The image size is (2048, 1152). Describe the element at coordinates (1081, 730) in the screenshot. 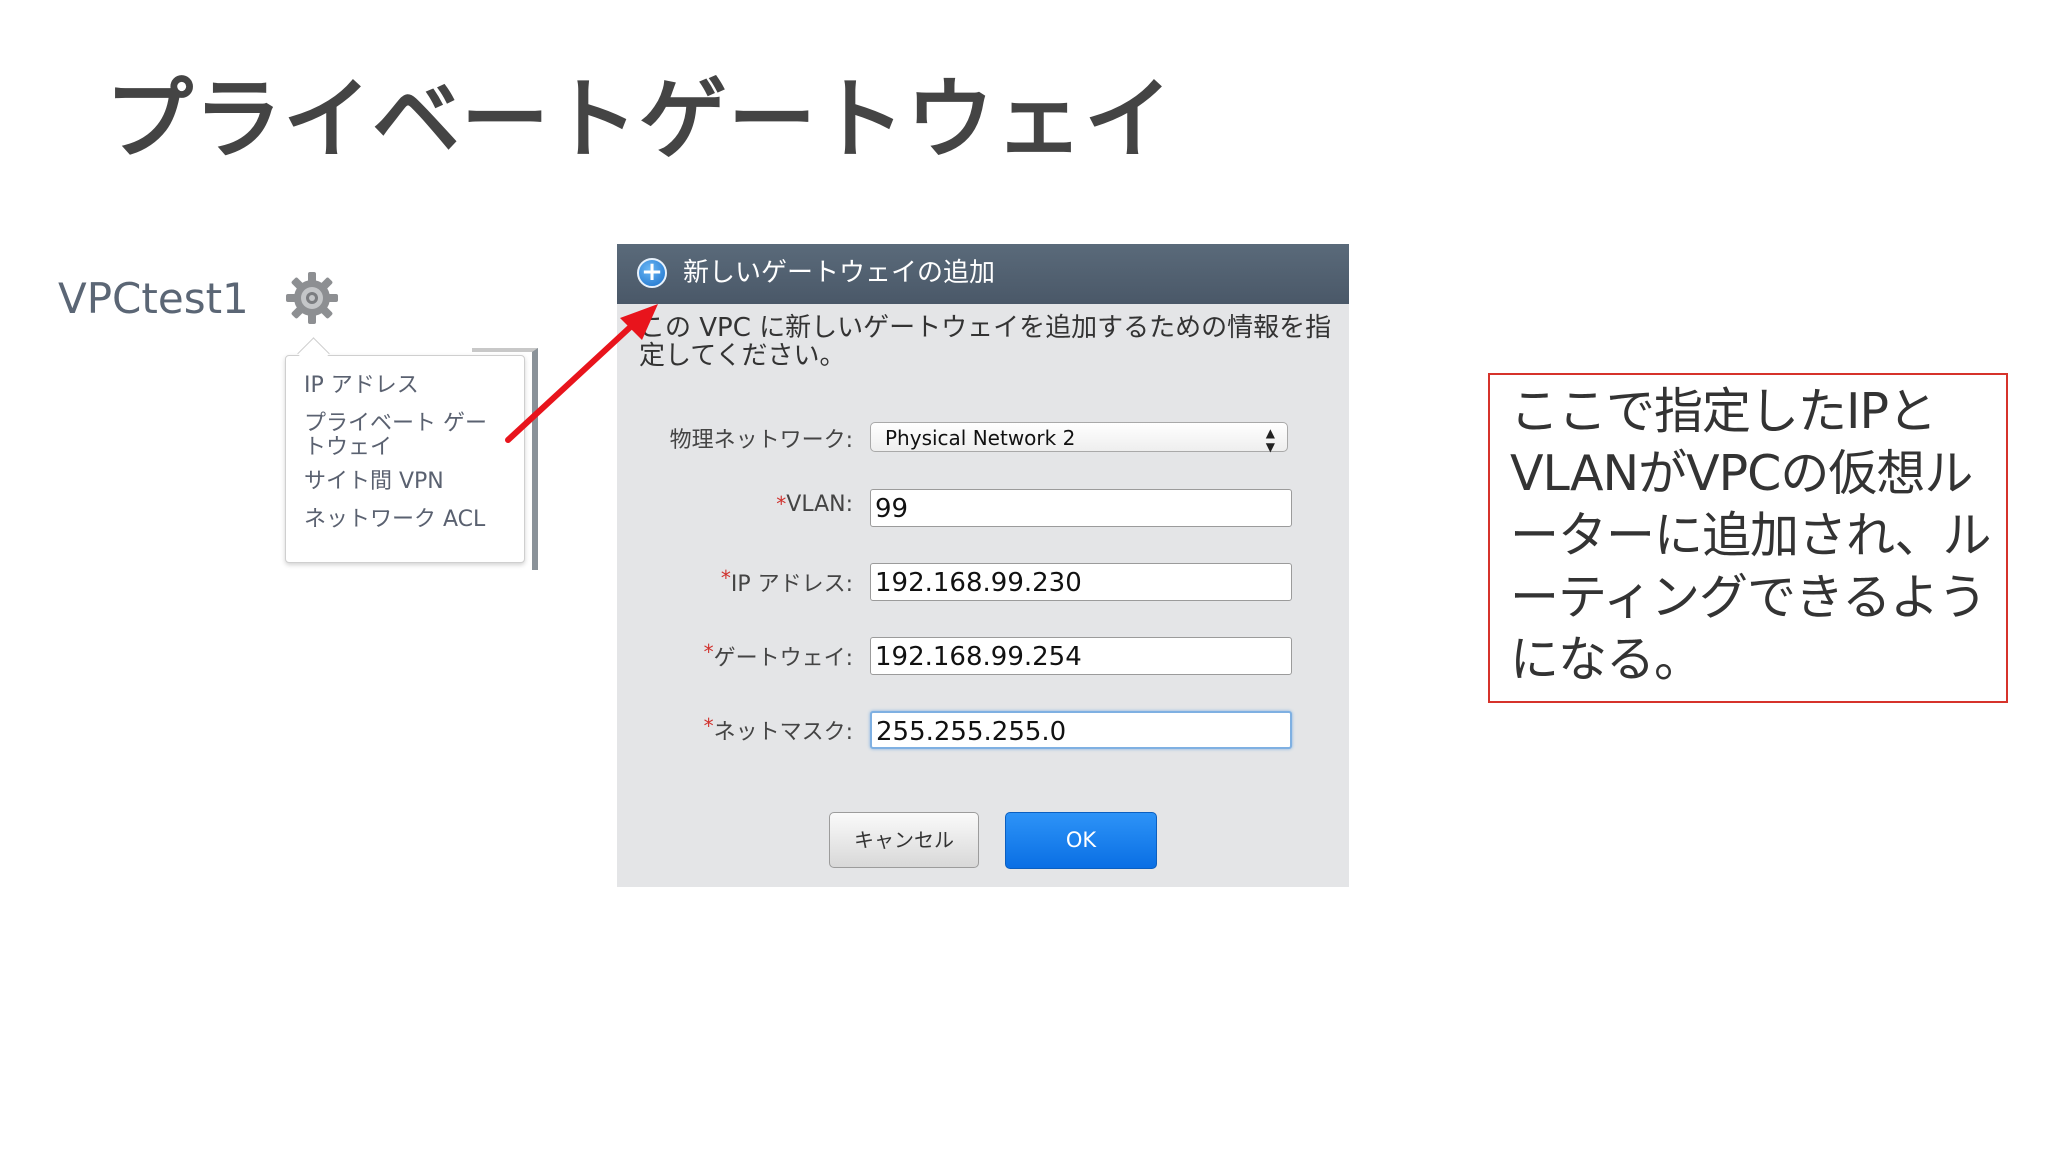

I see `netmask-input: 255.255.255.0` at that location.